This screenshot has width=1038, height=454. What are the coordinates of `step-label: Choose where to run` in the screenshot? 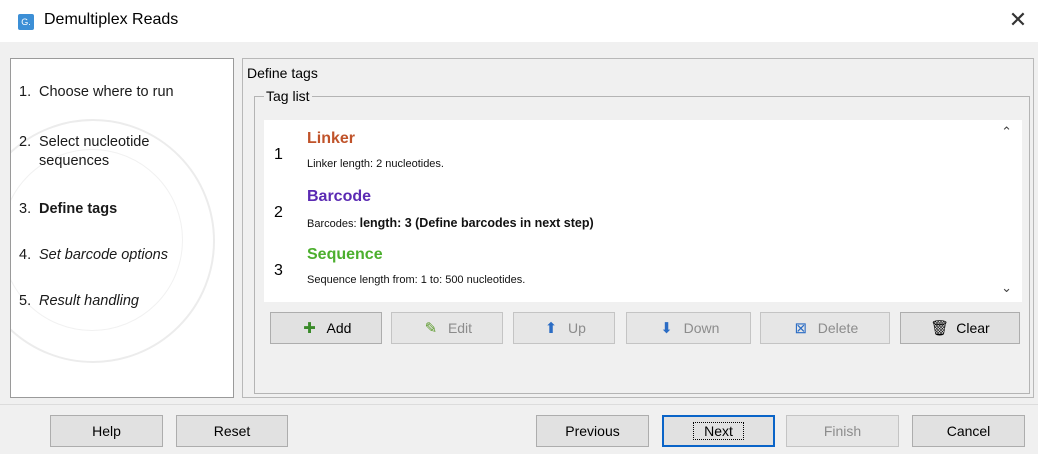 It's located at (106, 92).